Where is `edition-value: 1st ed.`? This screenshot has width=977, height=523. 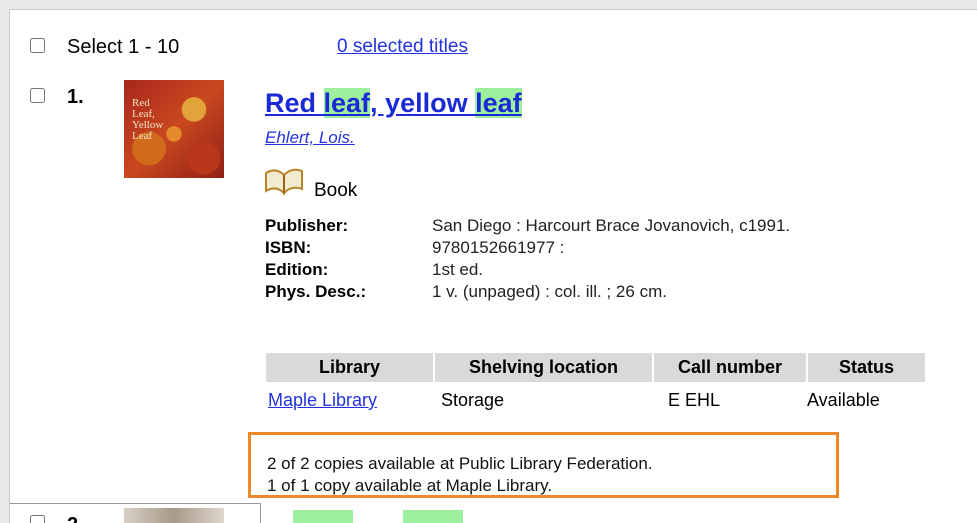 edition-value: 1st ed. is located at coordinates (458, 269).